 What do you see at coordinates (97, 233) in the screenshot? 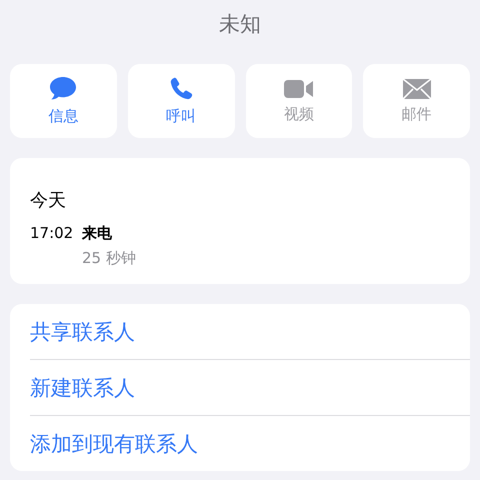
I see `call-type: 来电` at bounding box center [97, 233].